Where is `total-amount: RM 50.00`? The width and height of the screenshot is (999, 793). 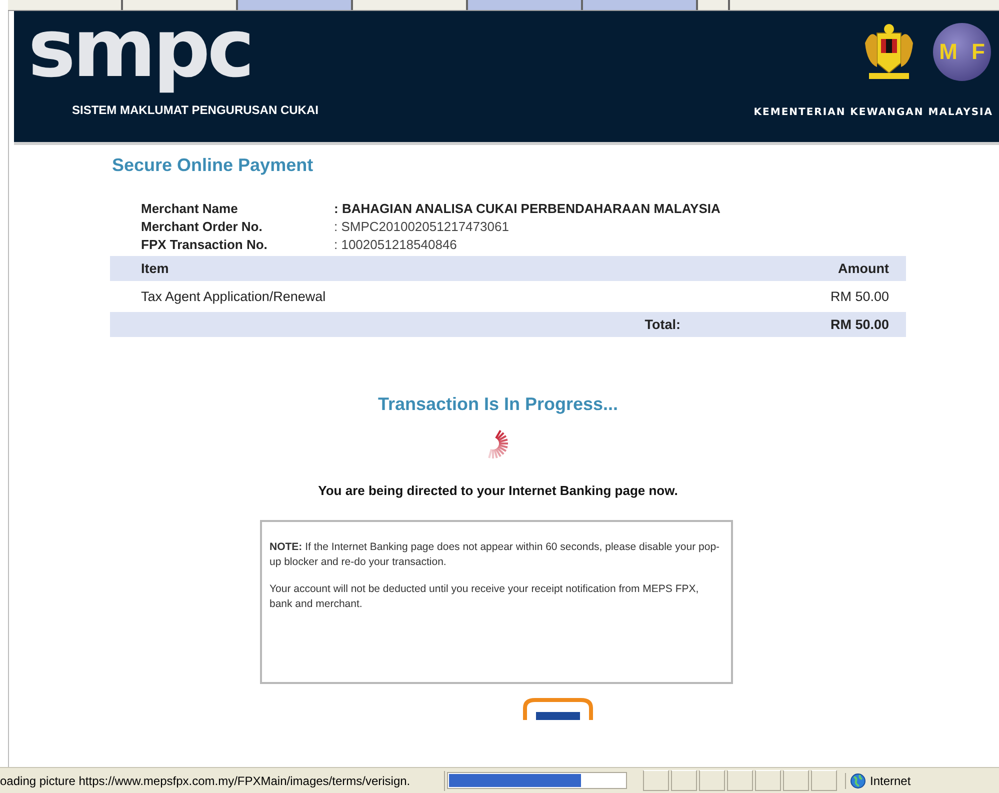
total-amount: RM 50.00 is located at coordinates (859, 324).